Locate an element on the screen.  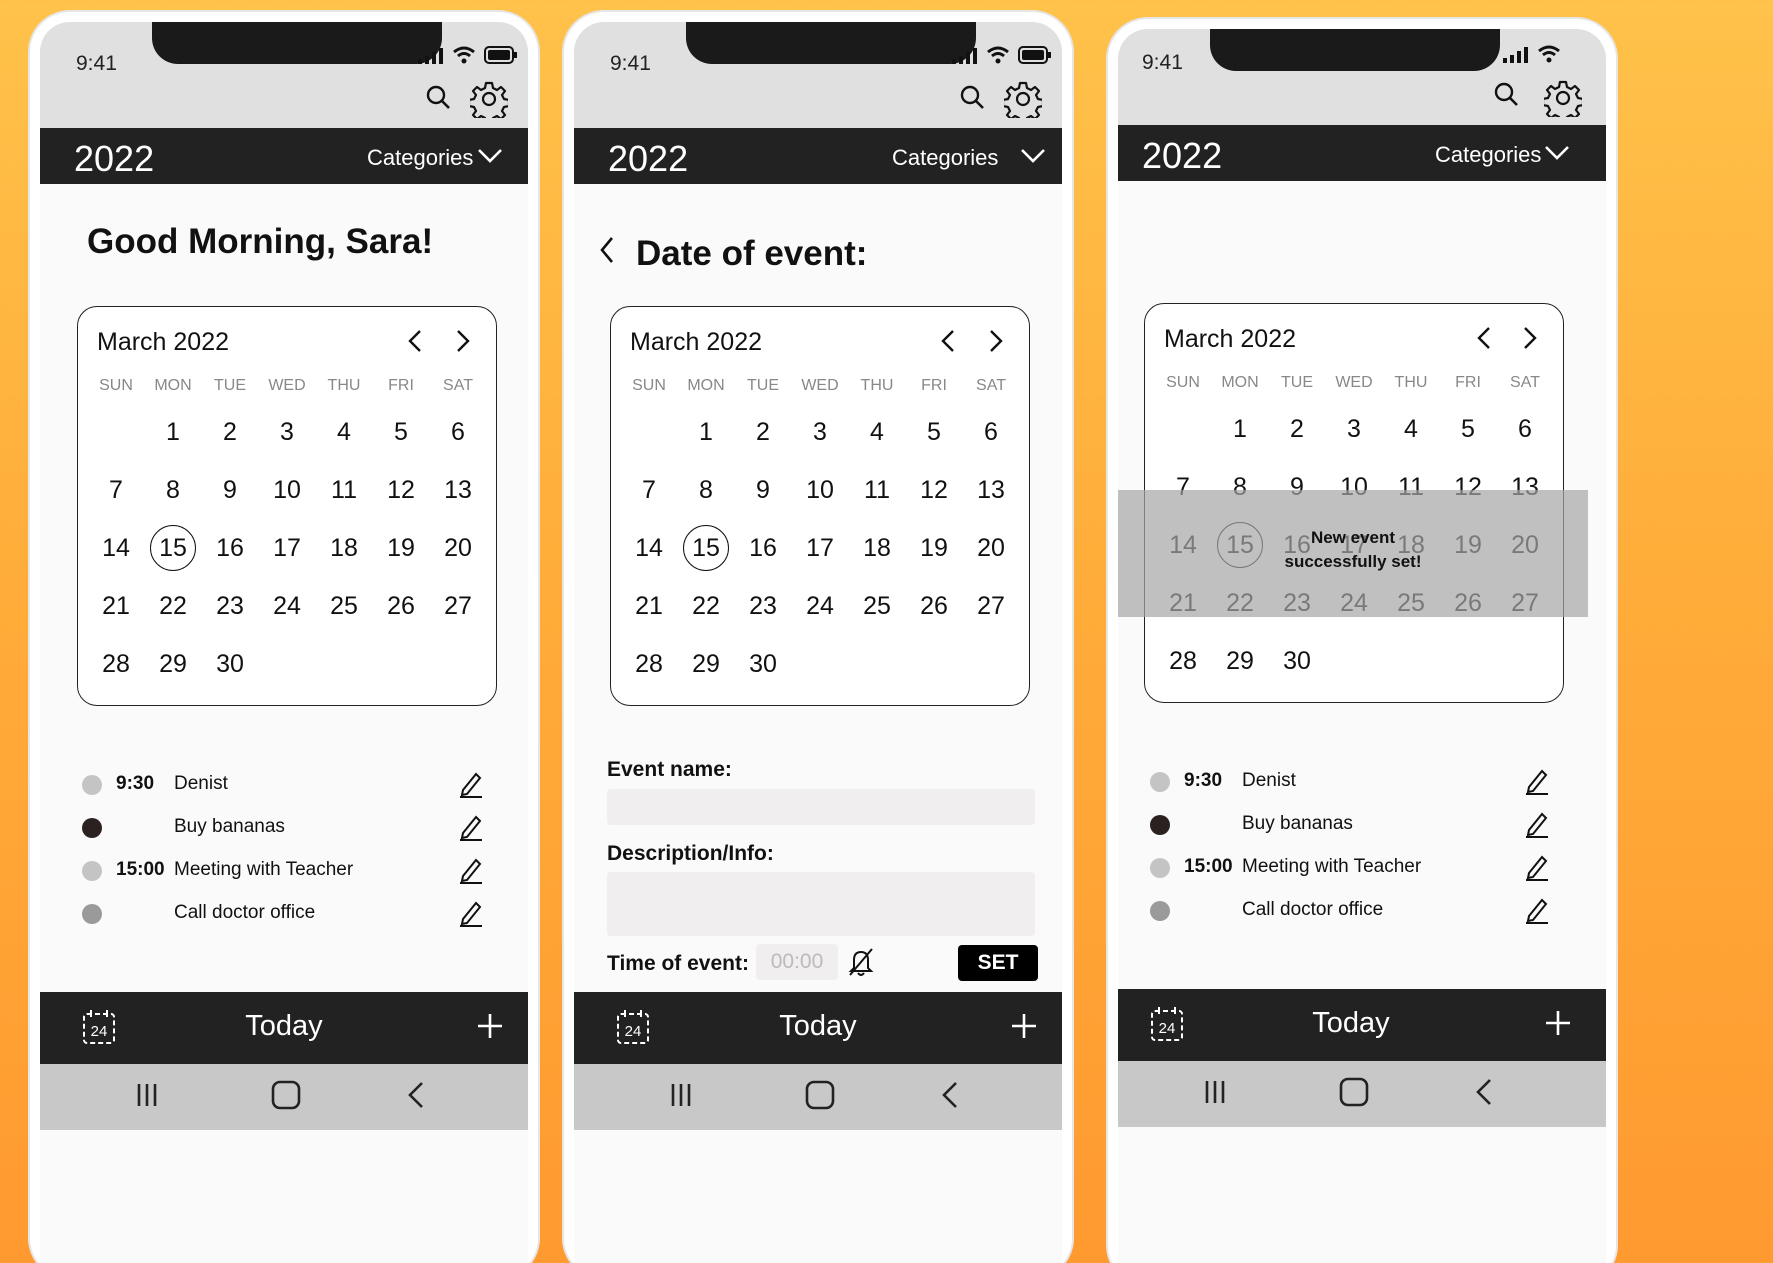
set-button: SET is located at coordinates (998, 963).